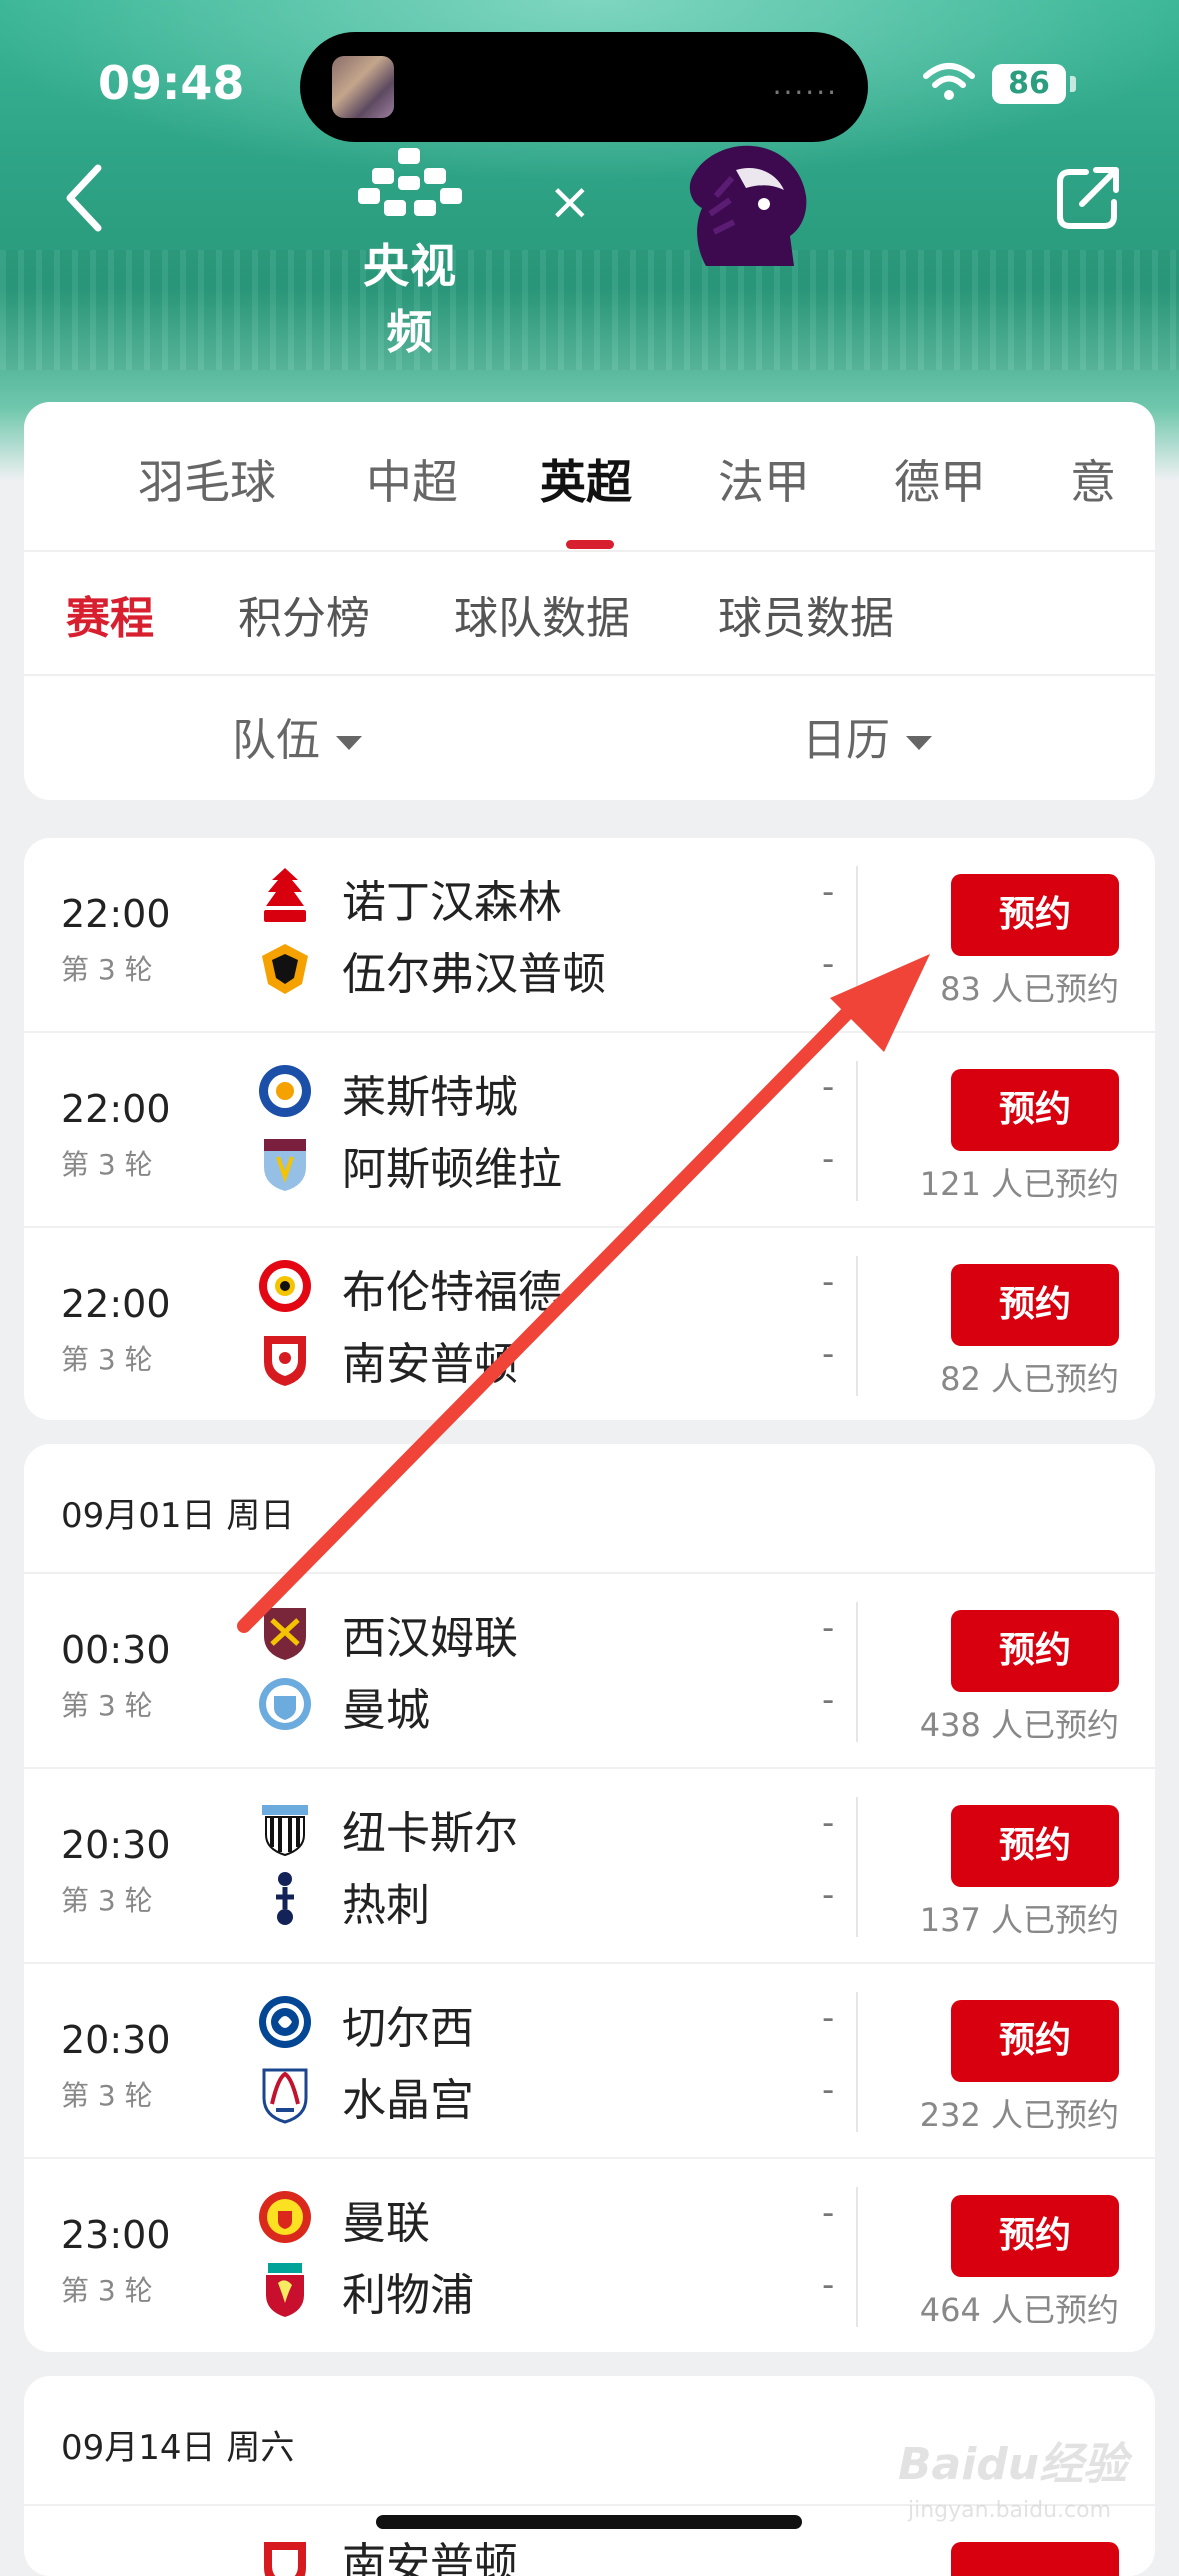 The height and width of the screenshot is (2576, 1179). What do you see at coordinates (764, 479) in the screenshot?
I see `tab-ligue1: 法甲` at bounding box center [764, 479].